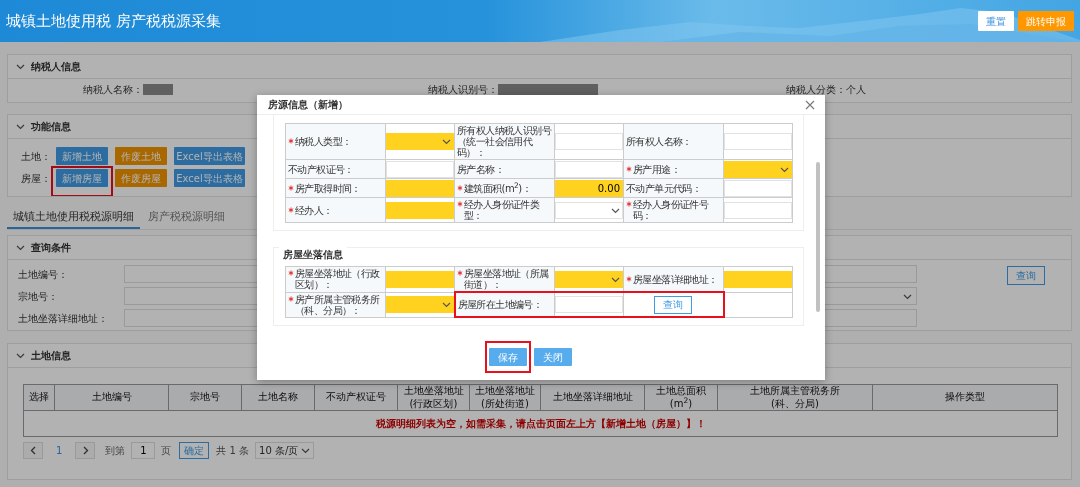  Describe the element at coordinates (51, 127) in the screenshot. I see `panel-title: 功能信息` at that location.